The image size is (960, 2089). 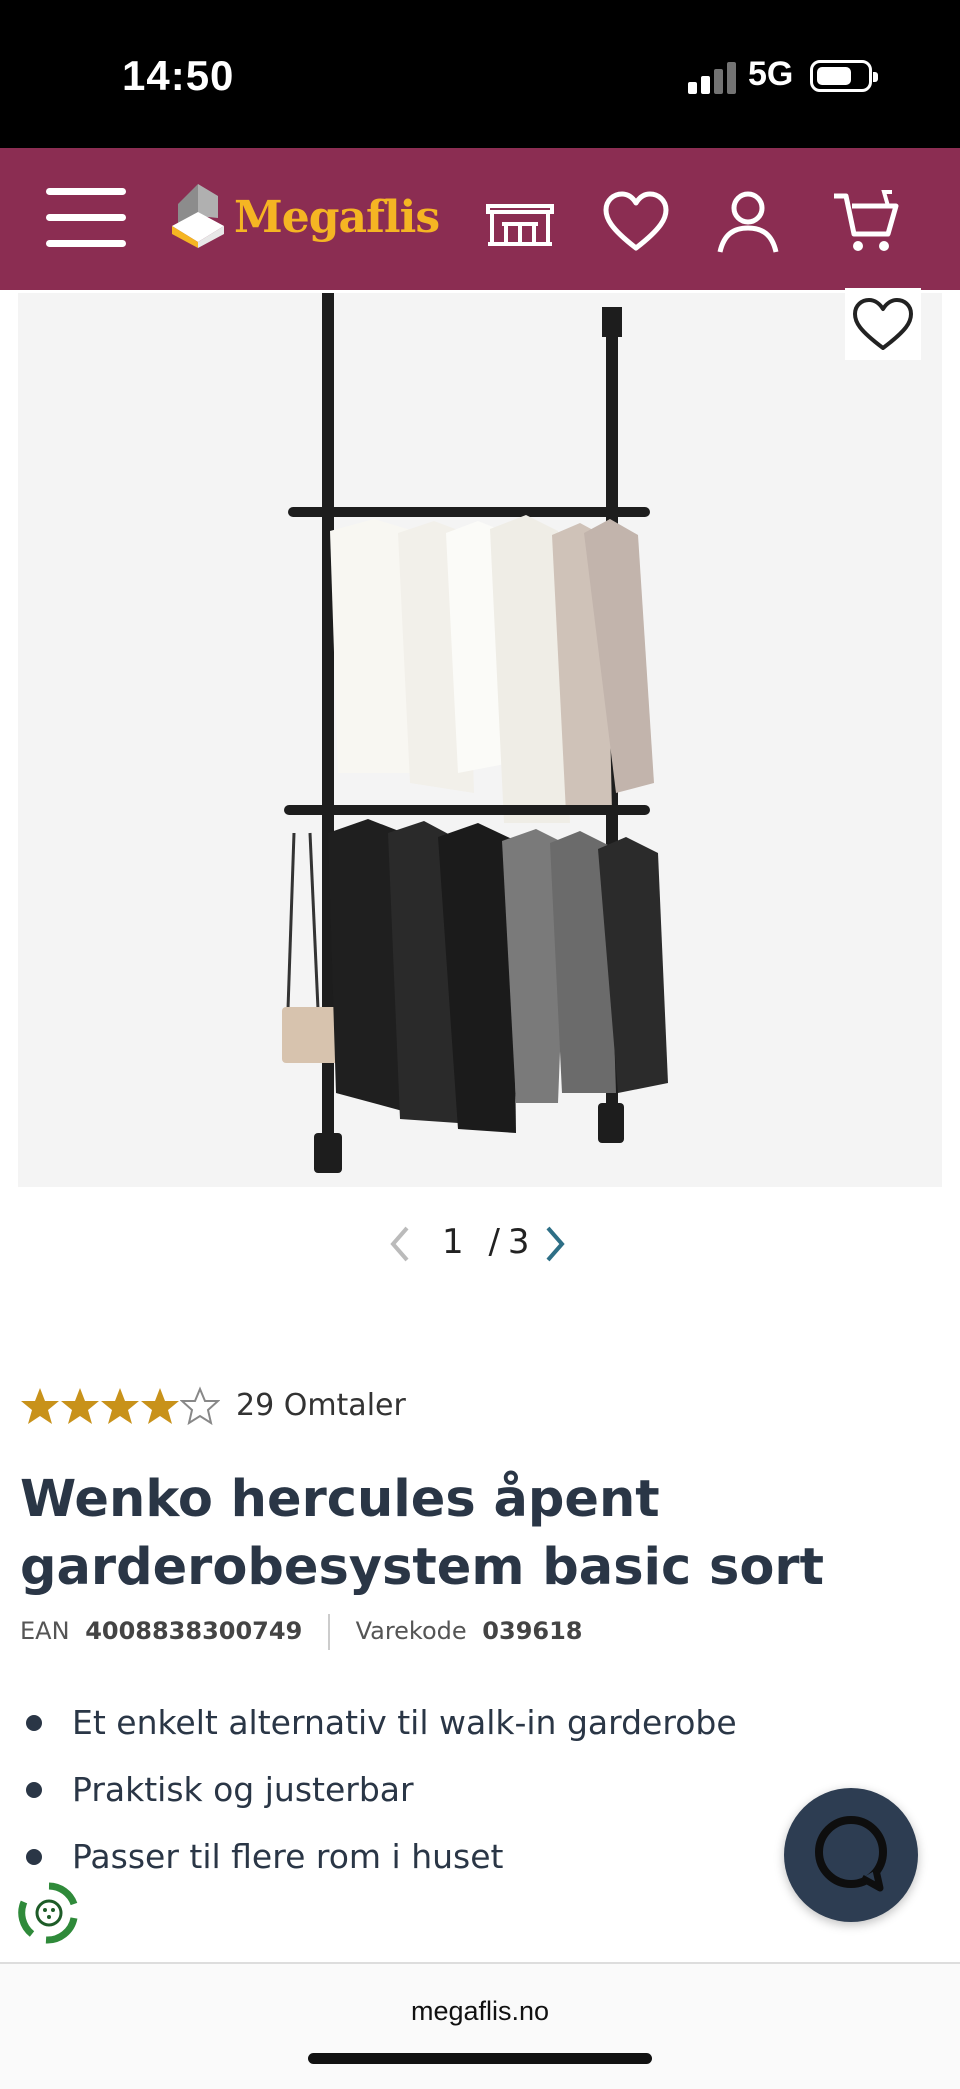 What do you see at coordinates (518, 1242) in the screenshot?
I see `pager-total: 3` at bounding box center [518, 1242].